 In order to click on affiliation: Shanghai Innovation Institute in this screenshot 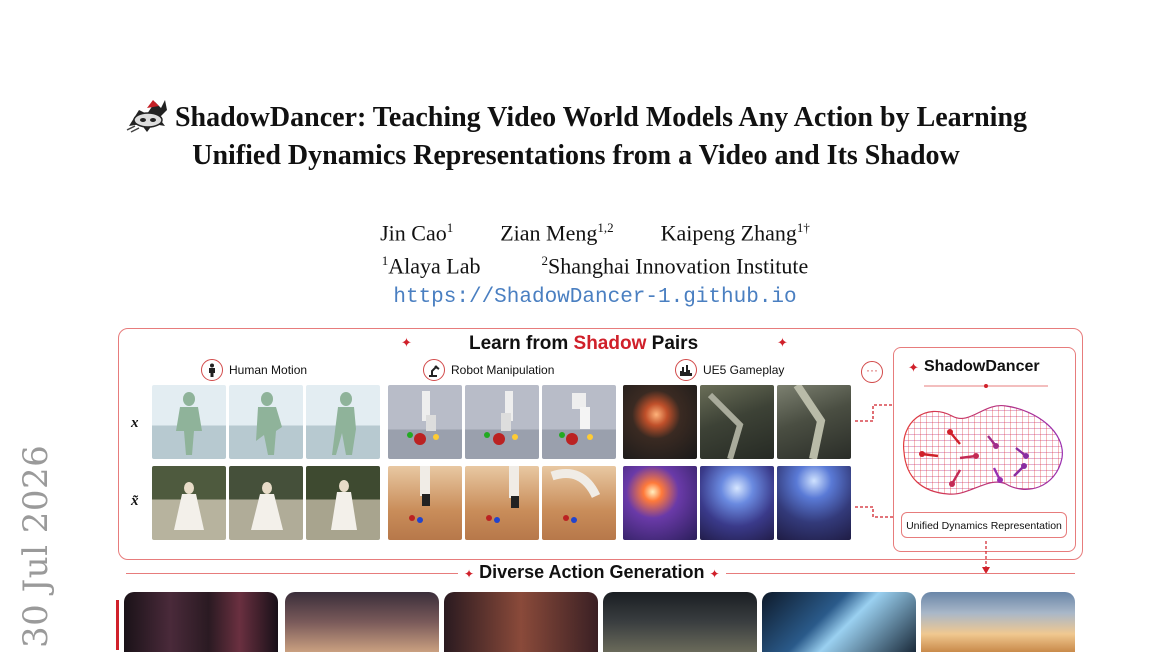, I will do `click(678, 266)`.